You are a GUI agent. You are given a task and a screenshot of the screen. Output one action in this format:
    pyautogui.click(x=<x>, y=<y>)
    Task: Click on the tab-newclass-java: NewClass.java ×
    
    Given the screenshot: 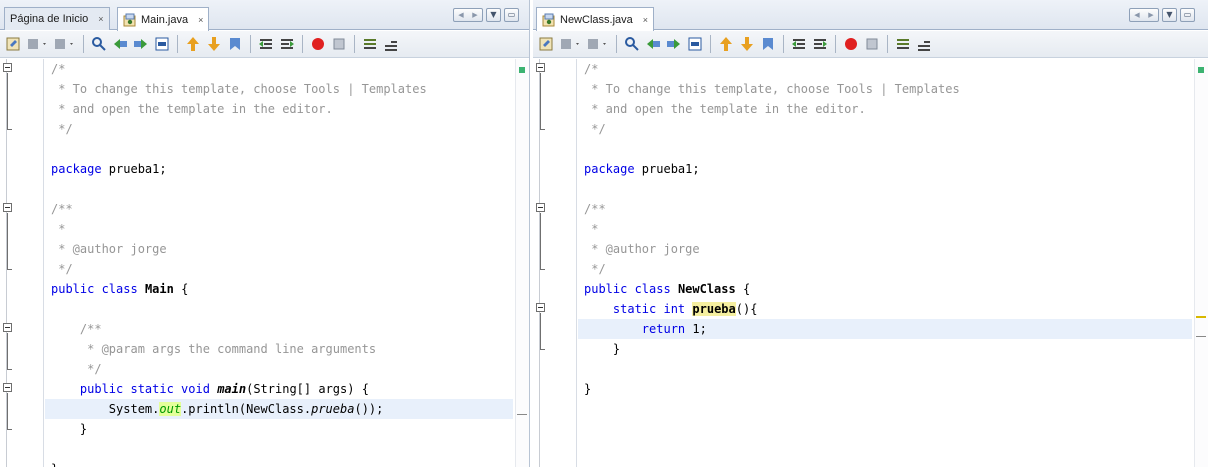 What is the action you would take?
    pyautogui.click(x=595, y=19)
    